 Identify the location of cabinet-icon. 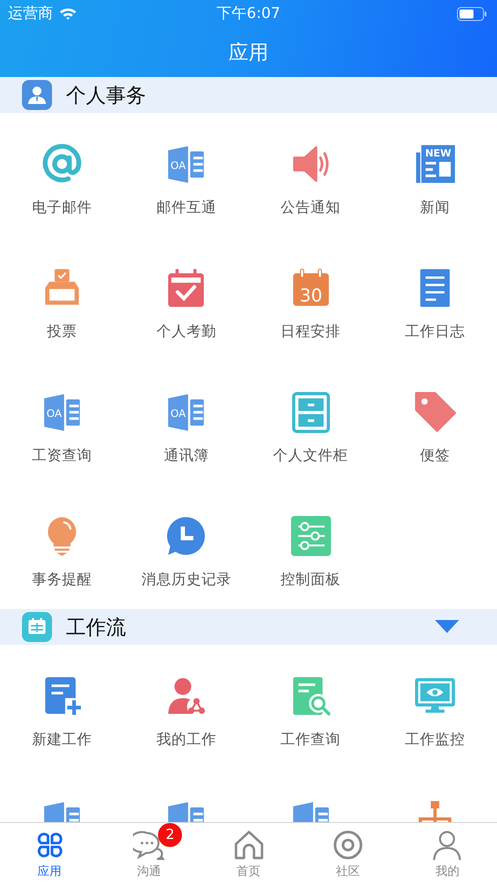
(311, 412).